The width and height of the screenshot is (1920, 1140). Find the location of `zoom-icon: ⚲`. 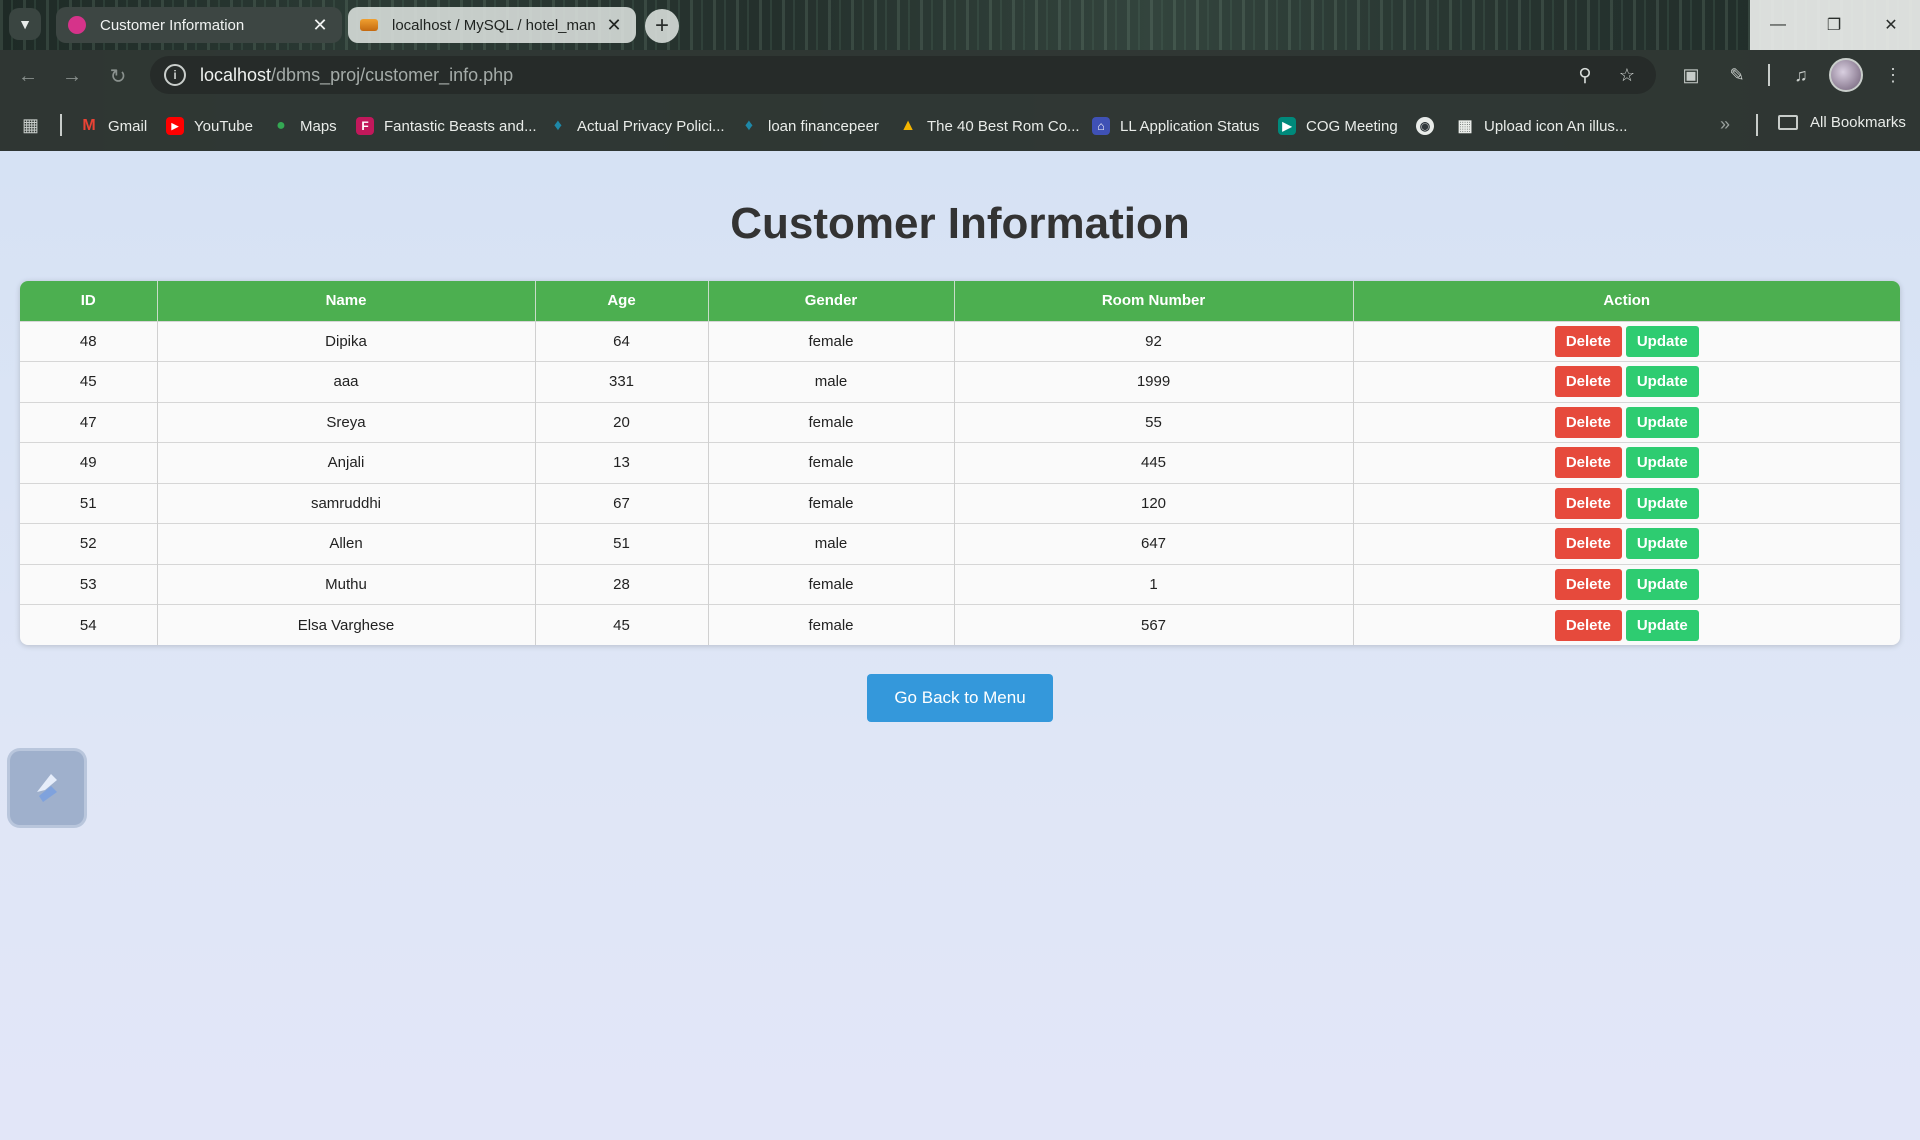

zoom-icon: ⚲ is located at coordinates (1585, 75).